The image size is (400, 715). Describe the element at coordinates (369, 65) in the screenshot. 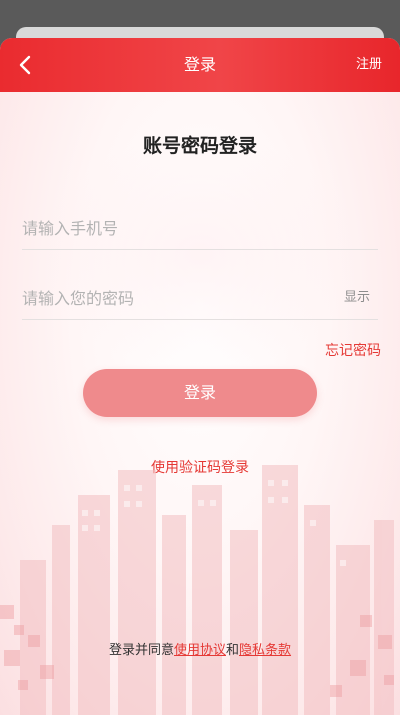

I see `register-link: 注册` at that location.